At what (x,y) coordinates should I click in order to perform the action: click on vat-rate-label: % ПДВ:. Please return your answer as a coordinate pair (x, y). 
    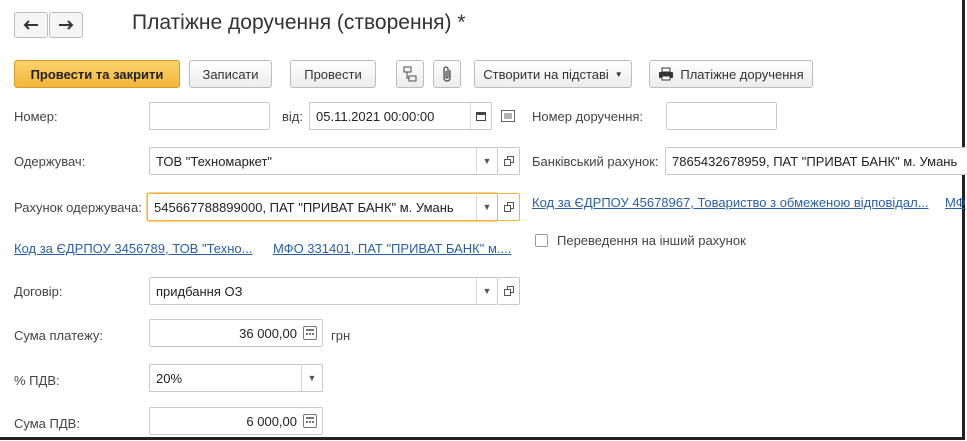
    Looking at the image, I should click on (37, 380).